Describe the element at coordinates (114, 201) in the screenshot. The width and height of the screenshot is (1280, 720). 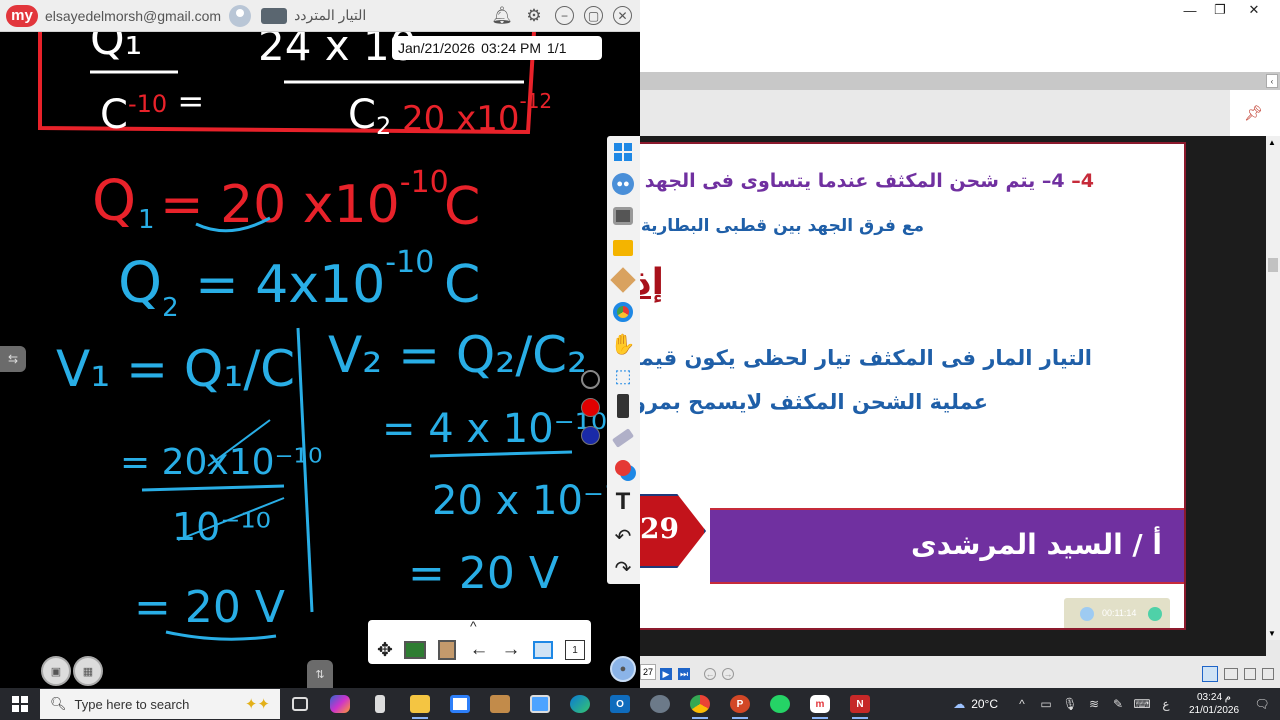
I see `ink-q1-letter: Q` at that location.